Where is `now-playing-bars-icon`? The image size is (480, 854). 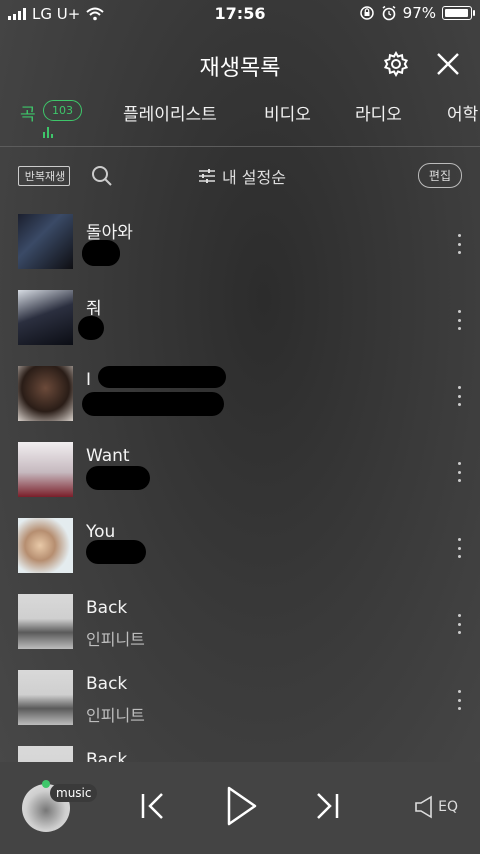 now-playing-bars-icon is located at coordinates (48, 132).